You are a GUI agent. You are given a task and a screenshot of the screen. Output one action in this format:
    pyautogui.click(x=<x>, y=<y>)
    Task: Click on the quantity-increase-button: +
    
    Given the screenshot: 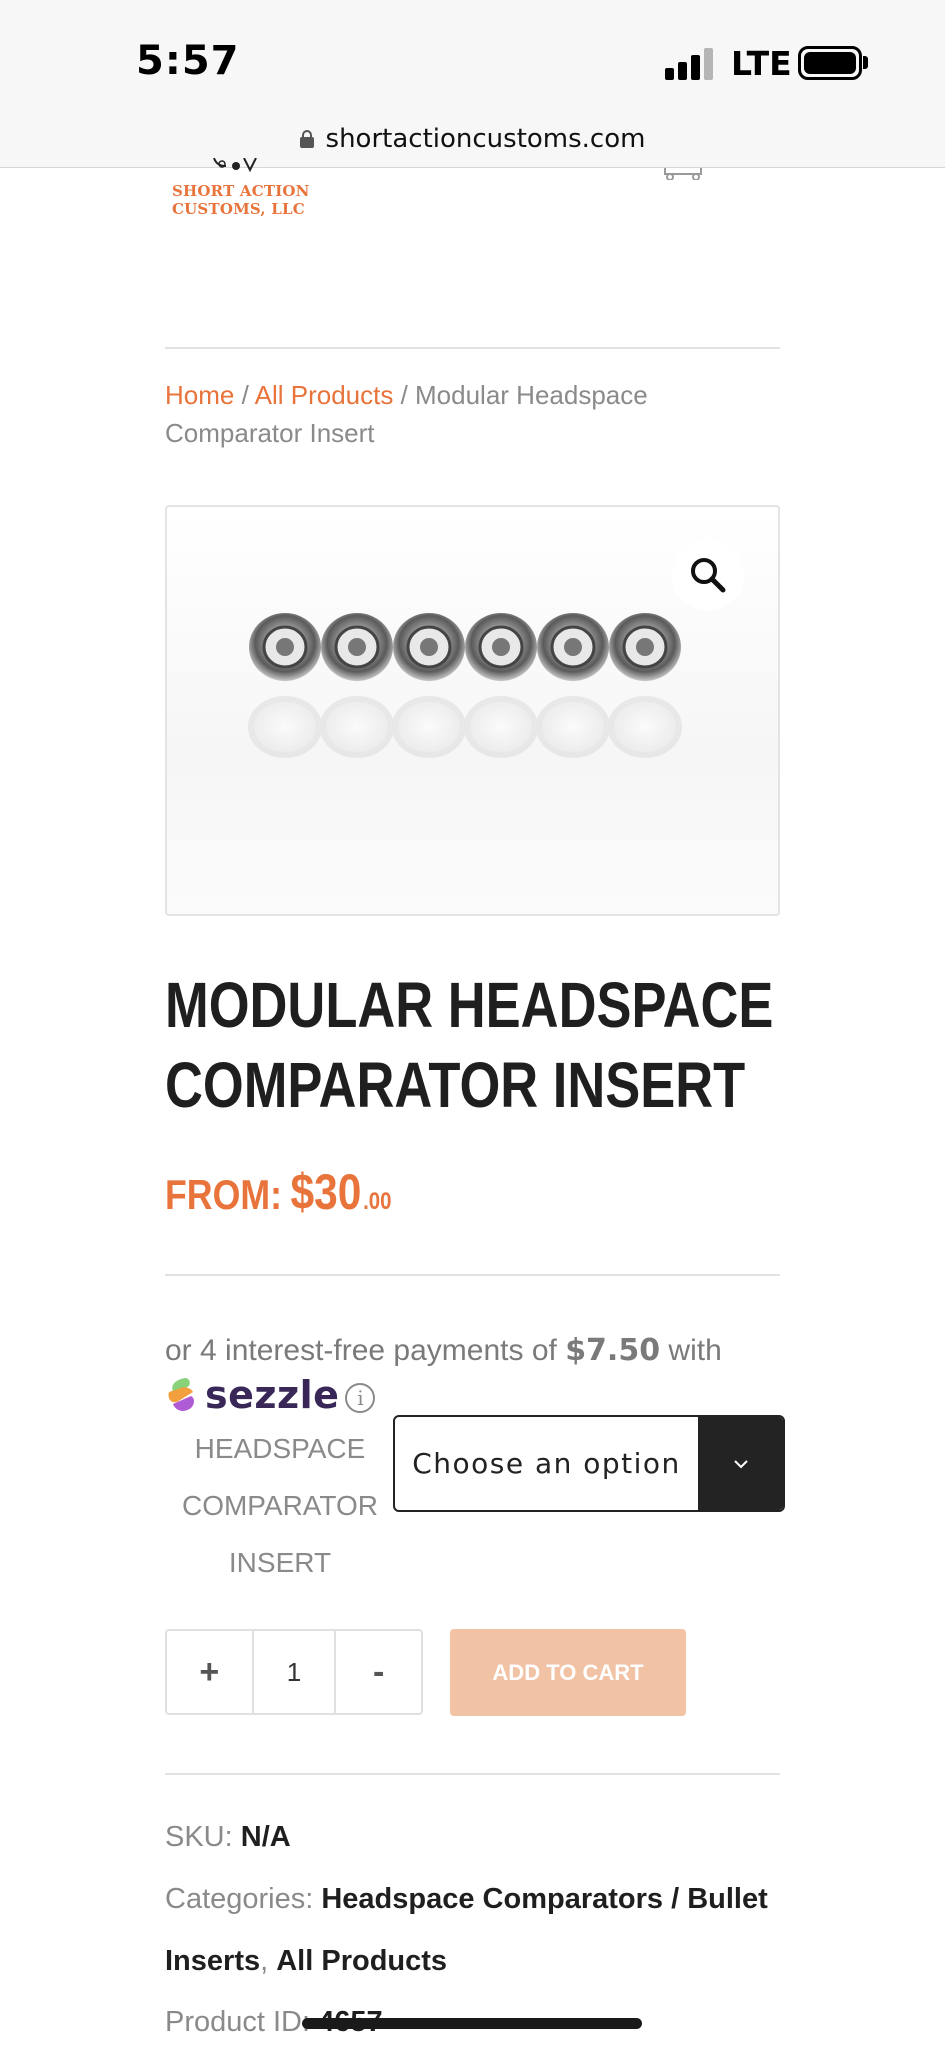 What is the action you would take?
    pyautogui.click(x=209, y=1672)
    